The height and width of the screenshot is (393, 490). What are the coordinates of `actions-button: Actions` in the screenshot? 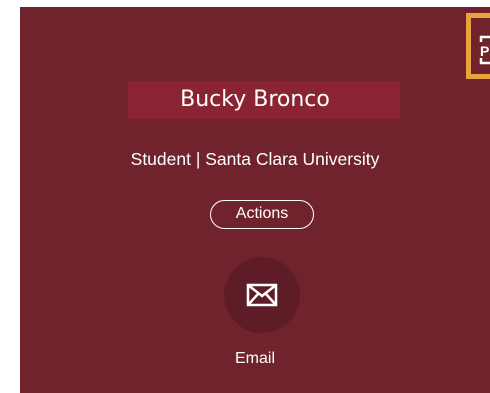 It's located at (262, 214).